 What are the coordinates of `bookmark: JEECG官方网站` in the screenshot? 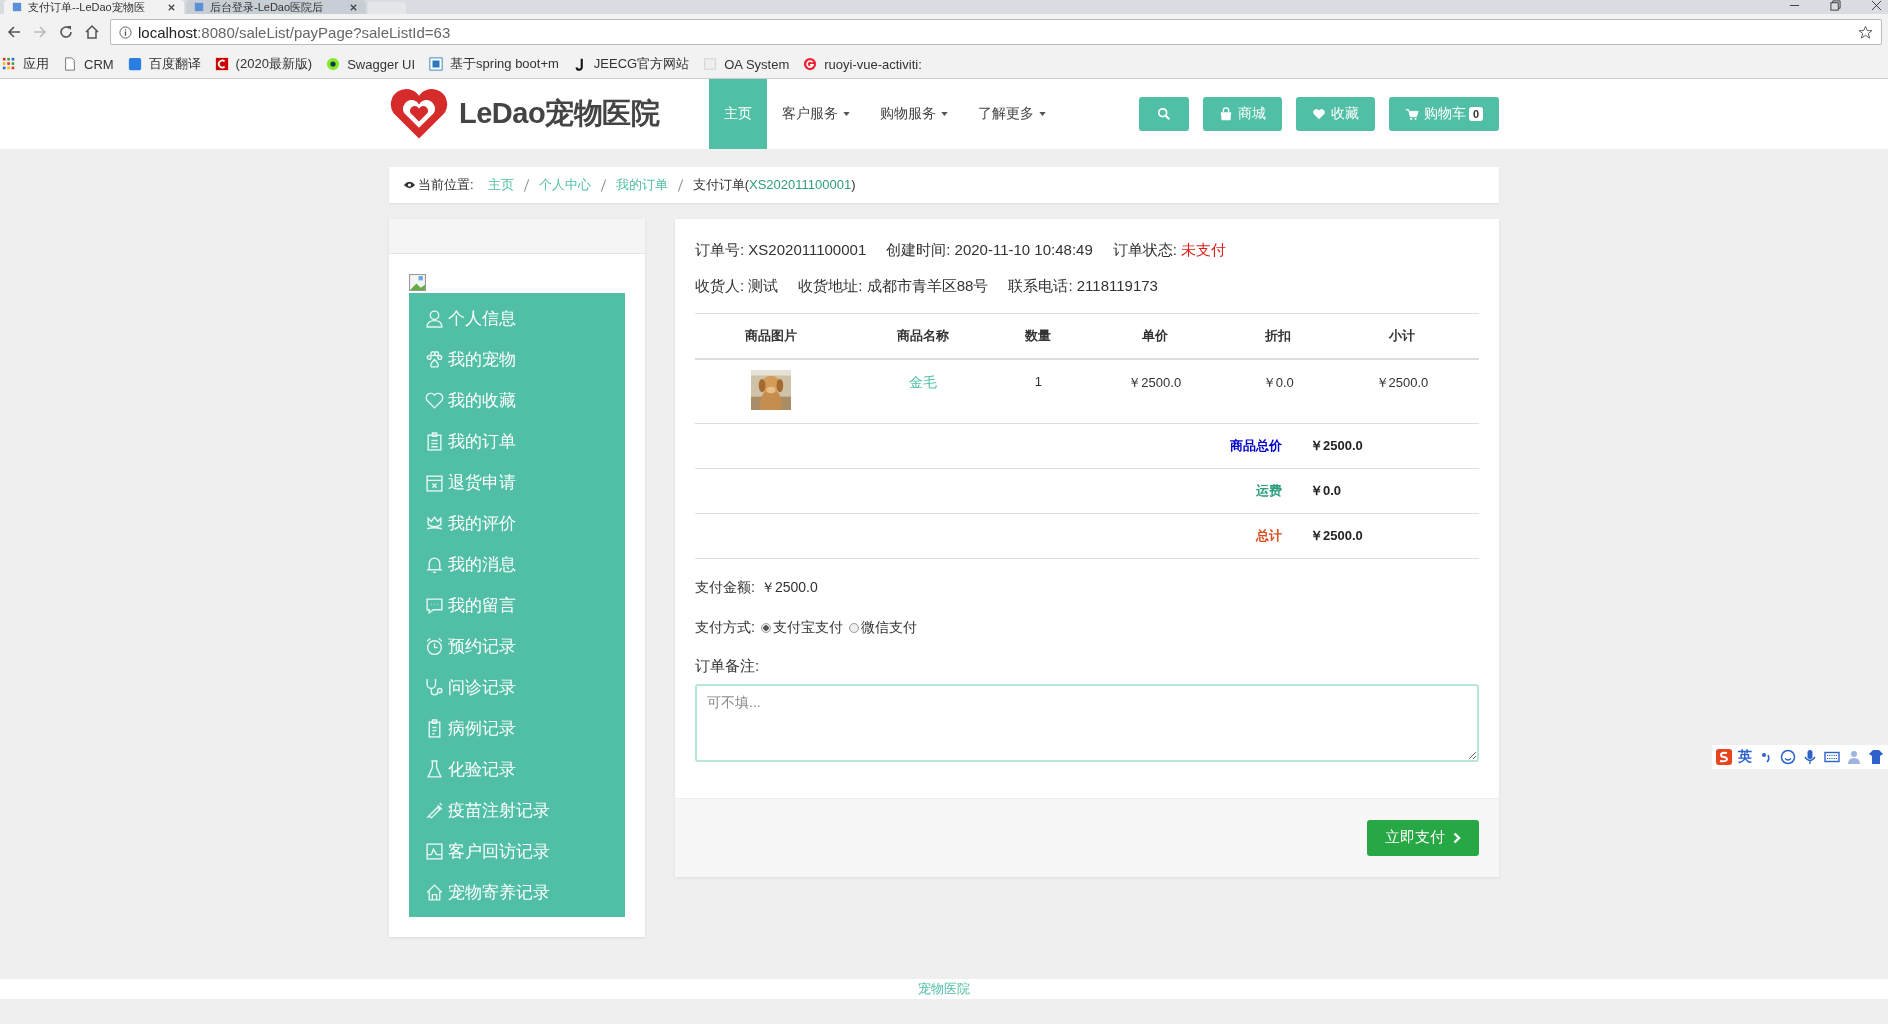 It's located at (631, 64).